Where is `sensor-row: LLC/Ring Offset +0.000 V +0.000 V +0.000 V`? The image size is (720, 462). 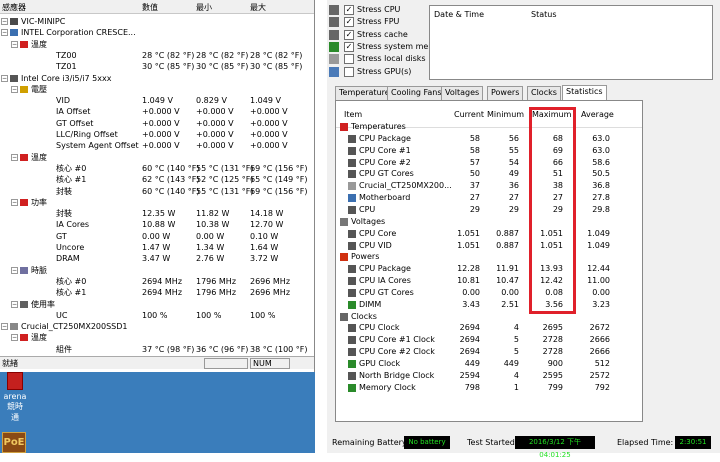 sensor-row: LLC/Ring Offset +0.000 V +0.000 V +0.000 V is located at coordinates (157, 134).